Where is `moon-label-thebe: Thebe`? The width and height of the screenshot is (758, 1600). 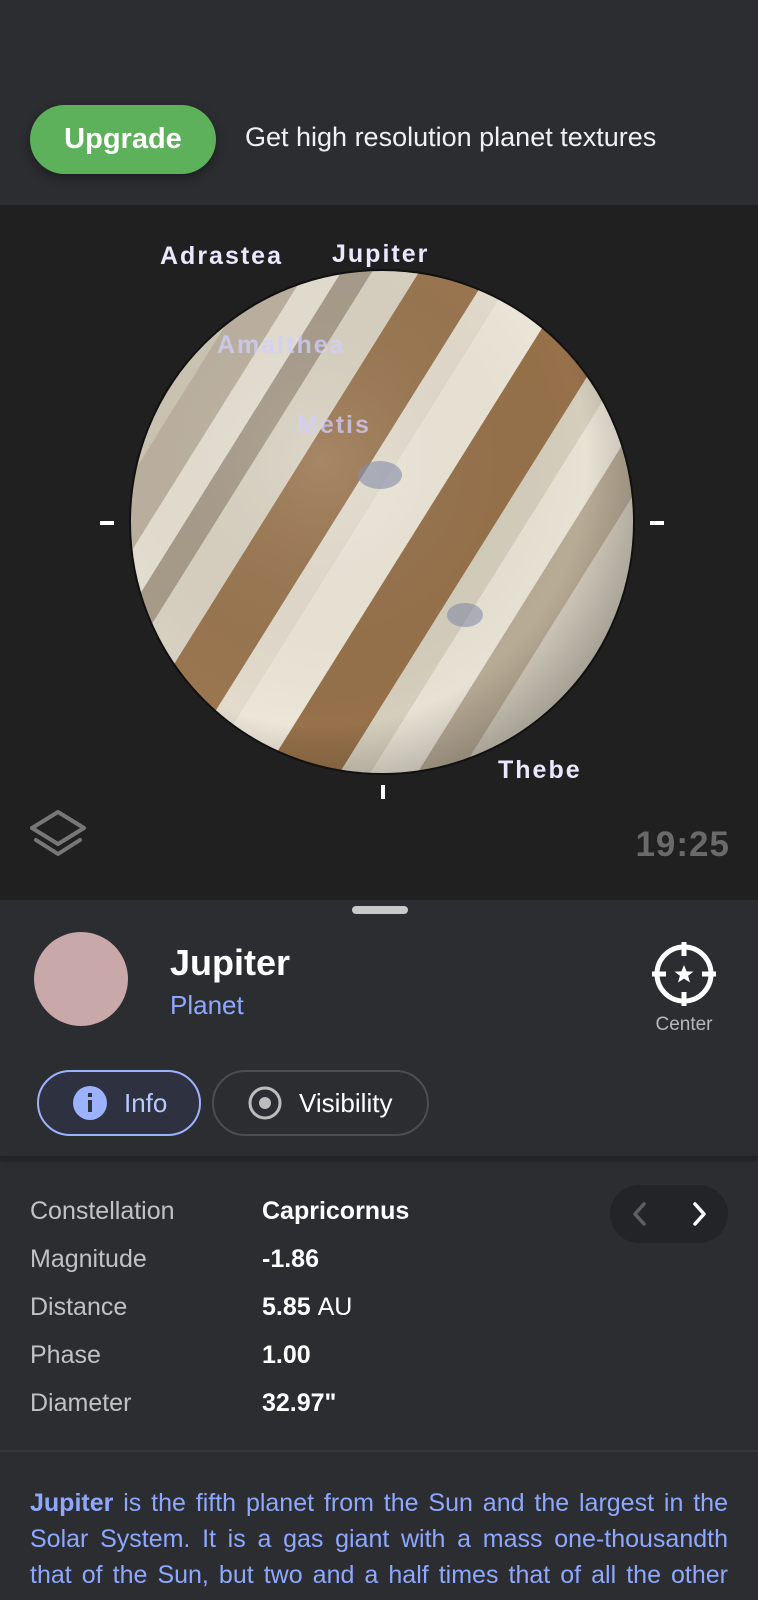
moon-label-thebe: Thebe is located at coordinates (540, 770).